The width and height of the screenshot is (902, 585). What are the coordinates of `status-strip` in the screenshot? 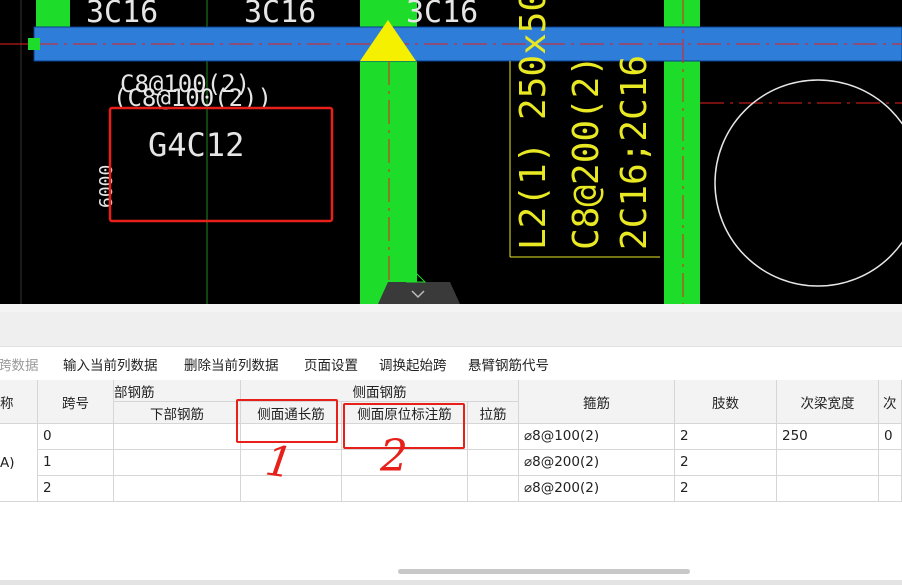 It's located at (451, 582).